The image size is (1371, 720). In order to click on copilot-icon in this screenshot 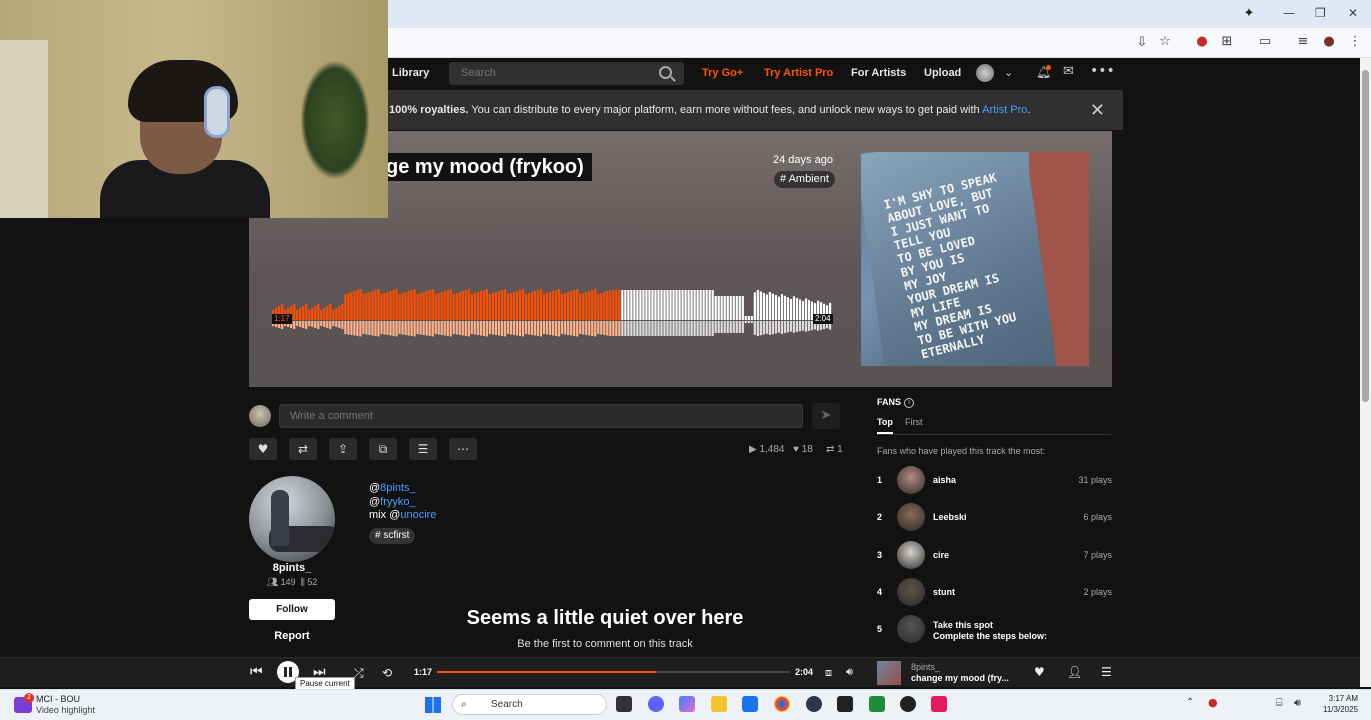, I will do `click(687, 704)`.